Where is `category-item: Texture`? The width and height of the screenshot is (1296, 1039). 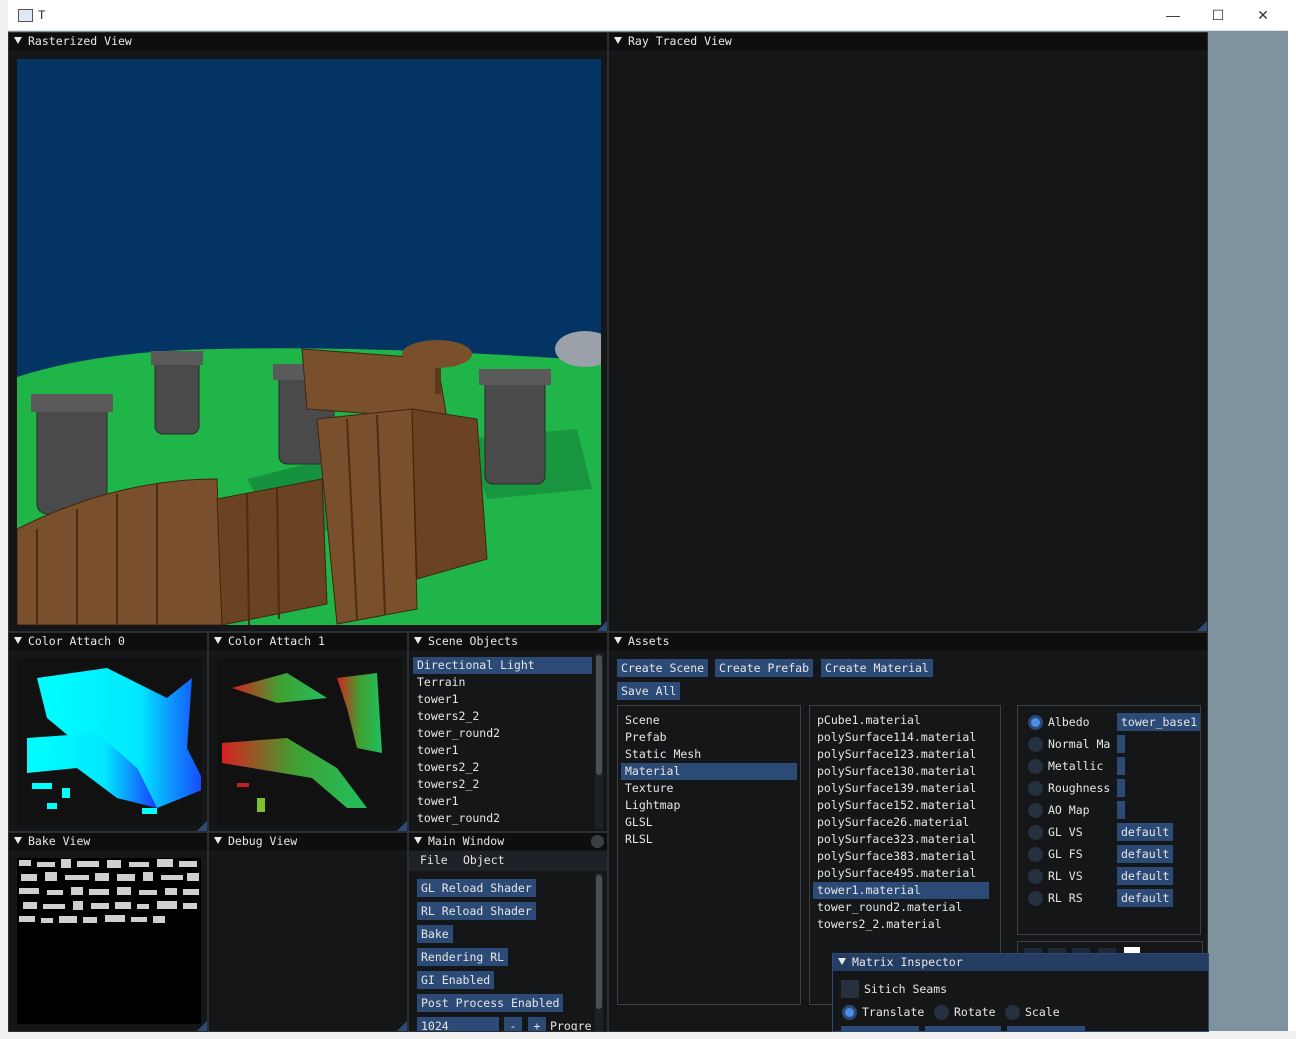 category-item: Texture is located at coordinates (649, 788).